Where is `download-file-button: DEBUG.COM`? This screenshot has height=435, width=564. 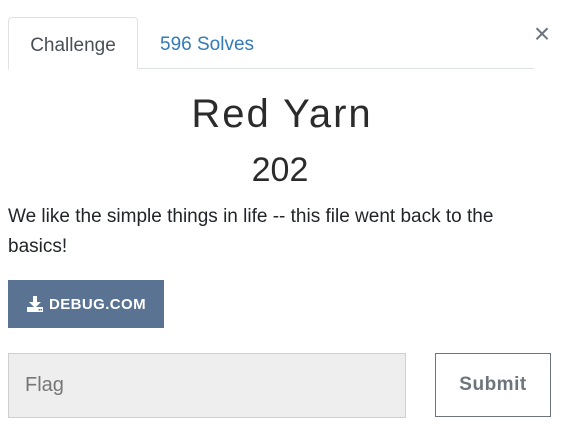 download-file-button: DEBUG.COM is located at coordinates (86, 304).